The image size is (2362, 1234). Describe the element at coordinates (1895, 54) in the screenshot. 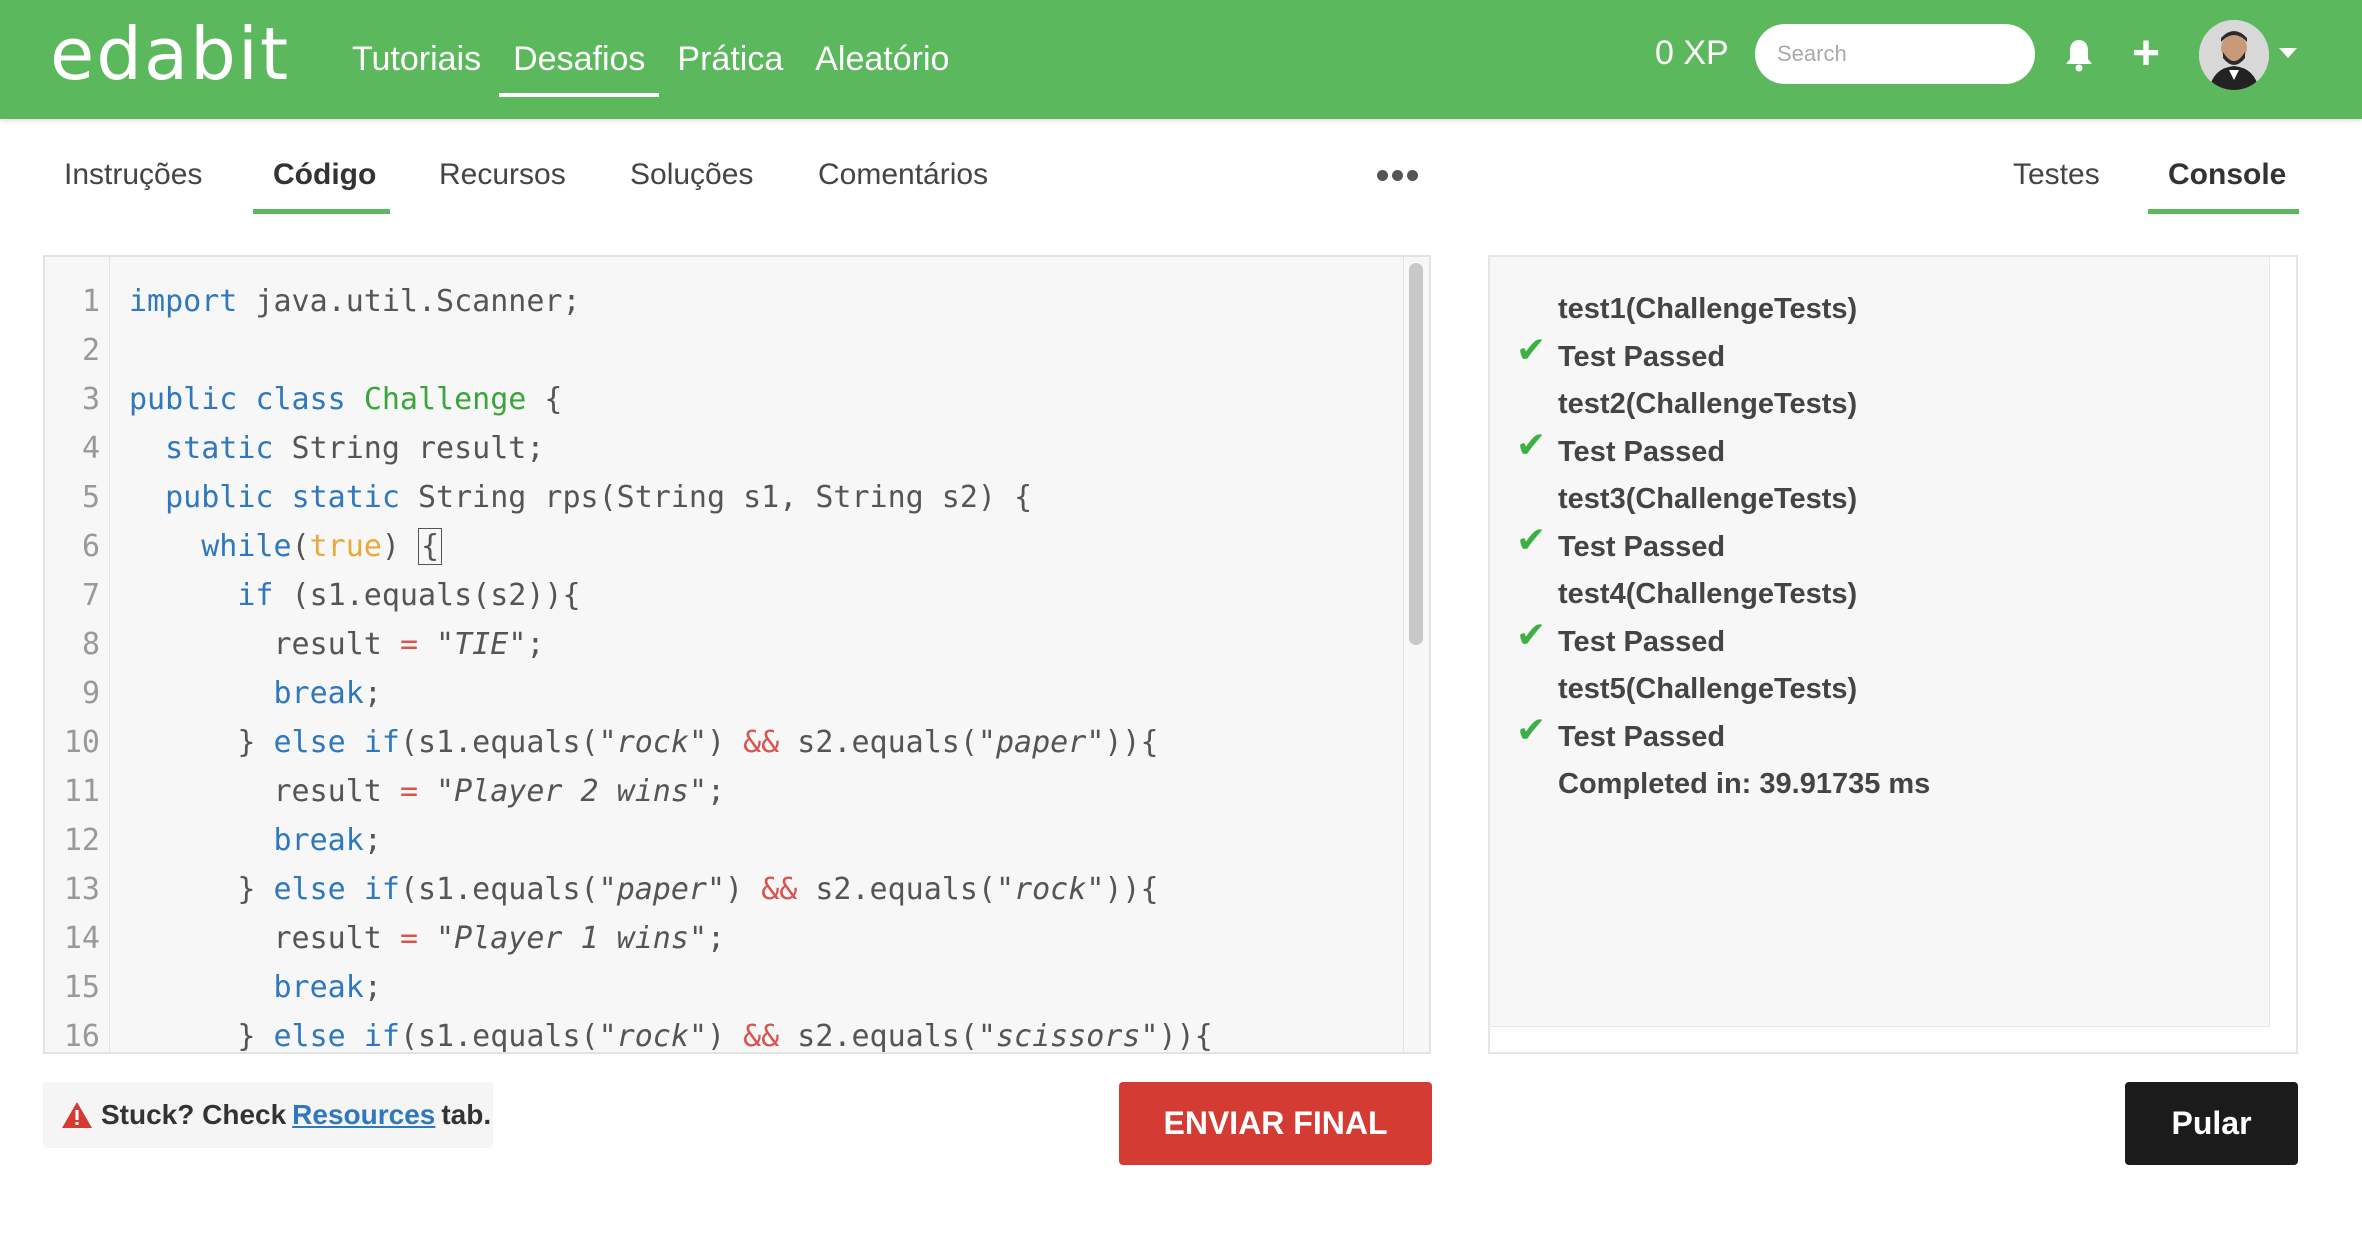

I see `search-input` at that location.